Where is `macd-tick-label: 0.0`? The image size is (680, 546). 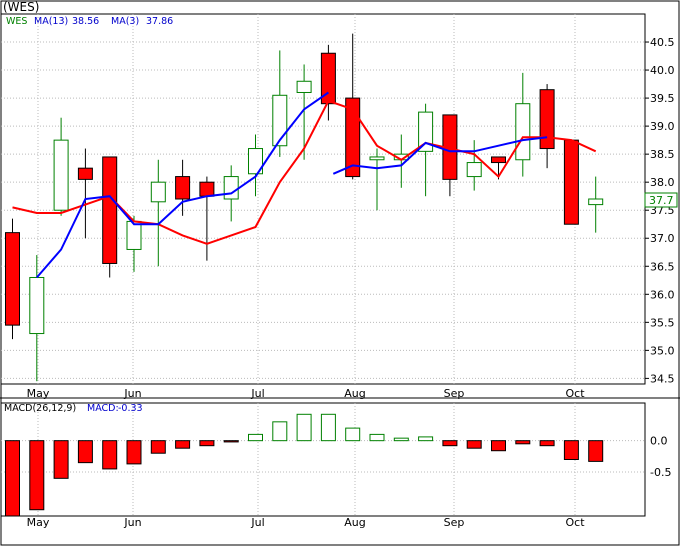 macd-tick-label: 0.0 is located at coordinates (659, 441).